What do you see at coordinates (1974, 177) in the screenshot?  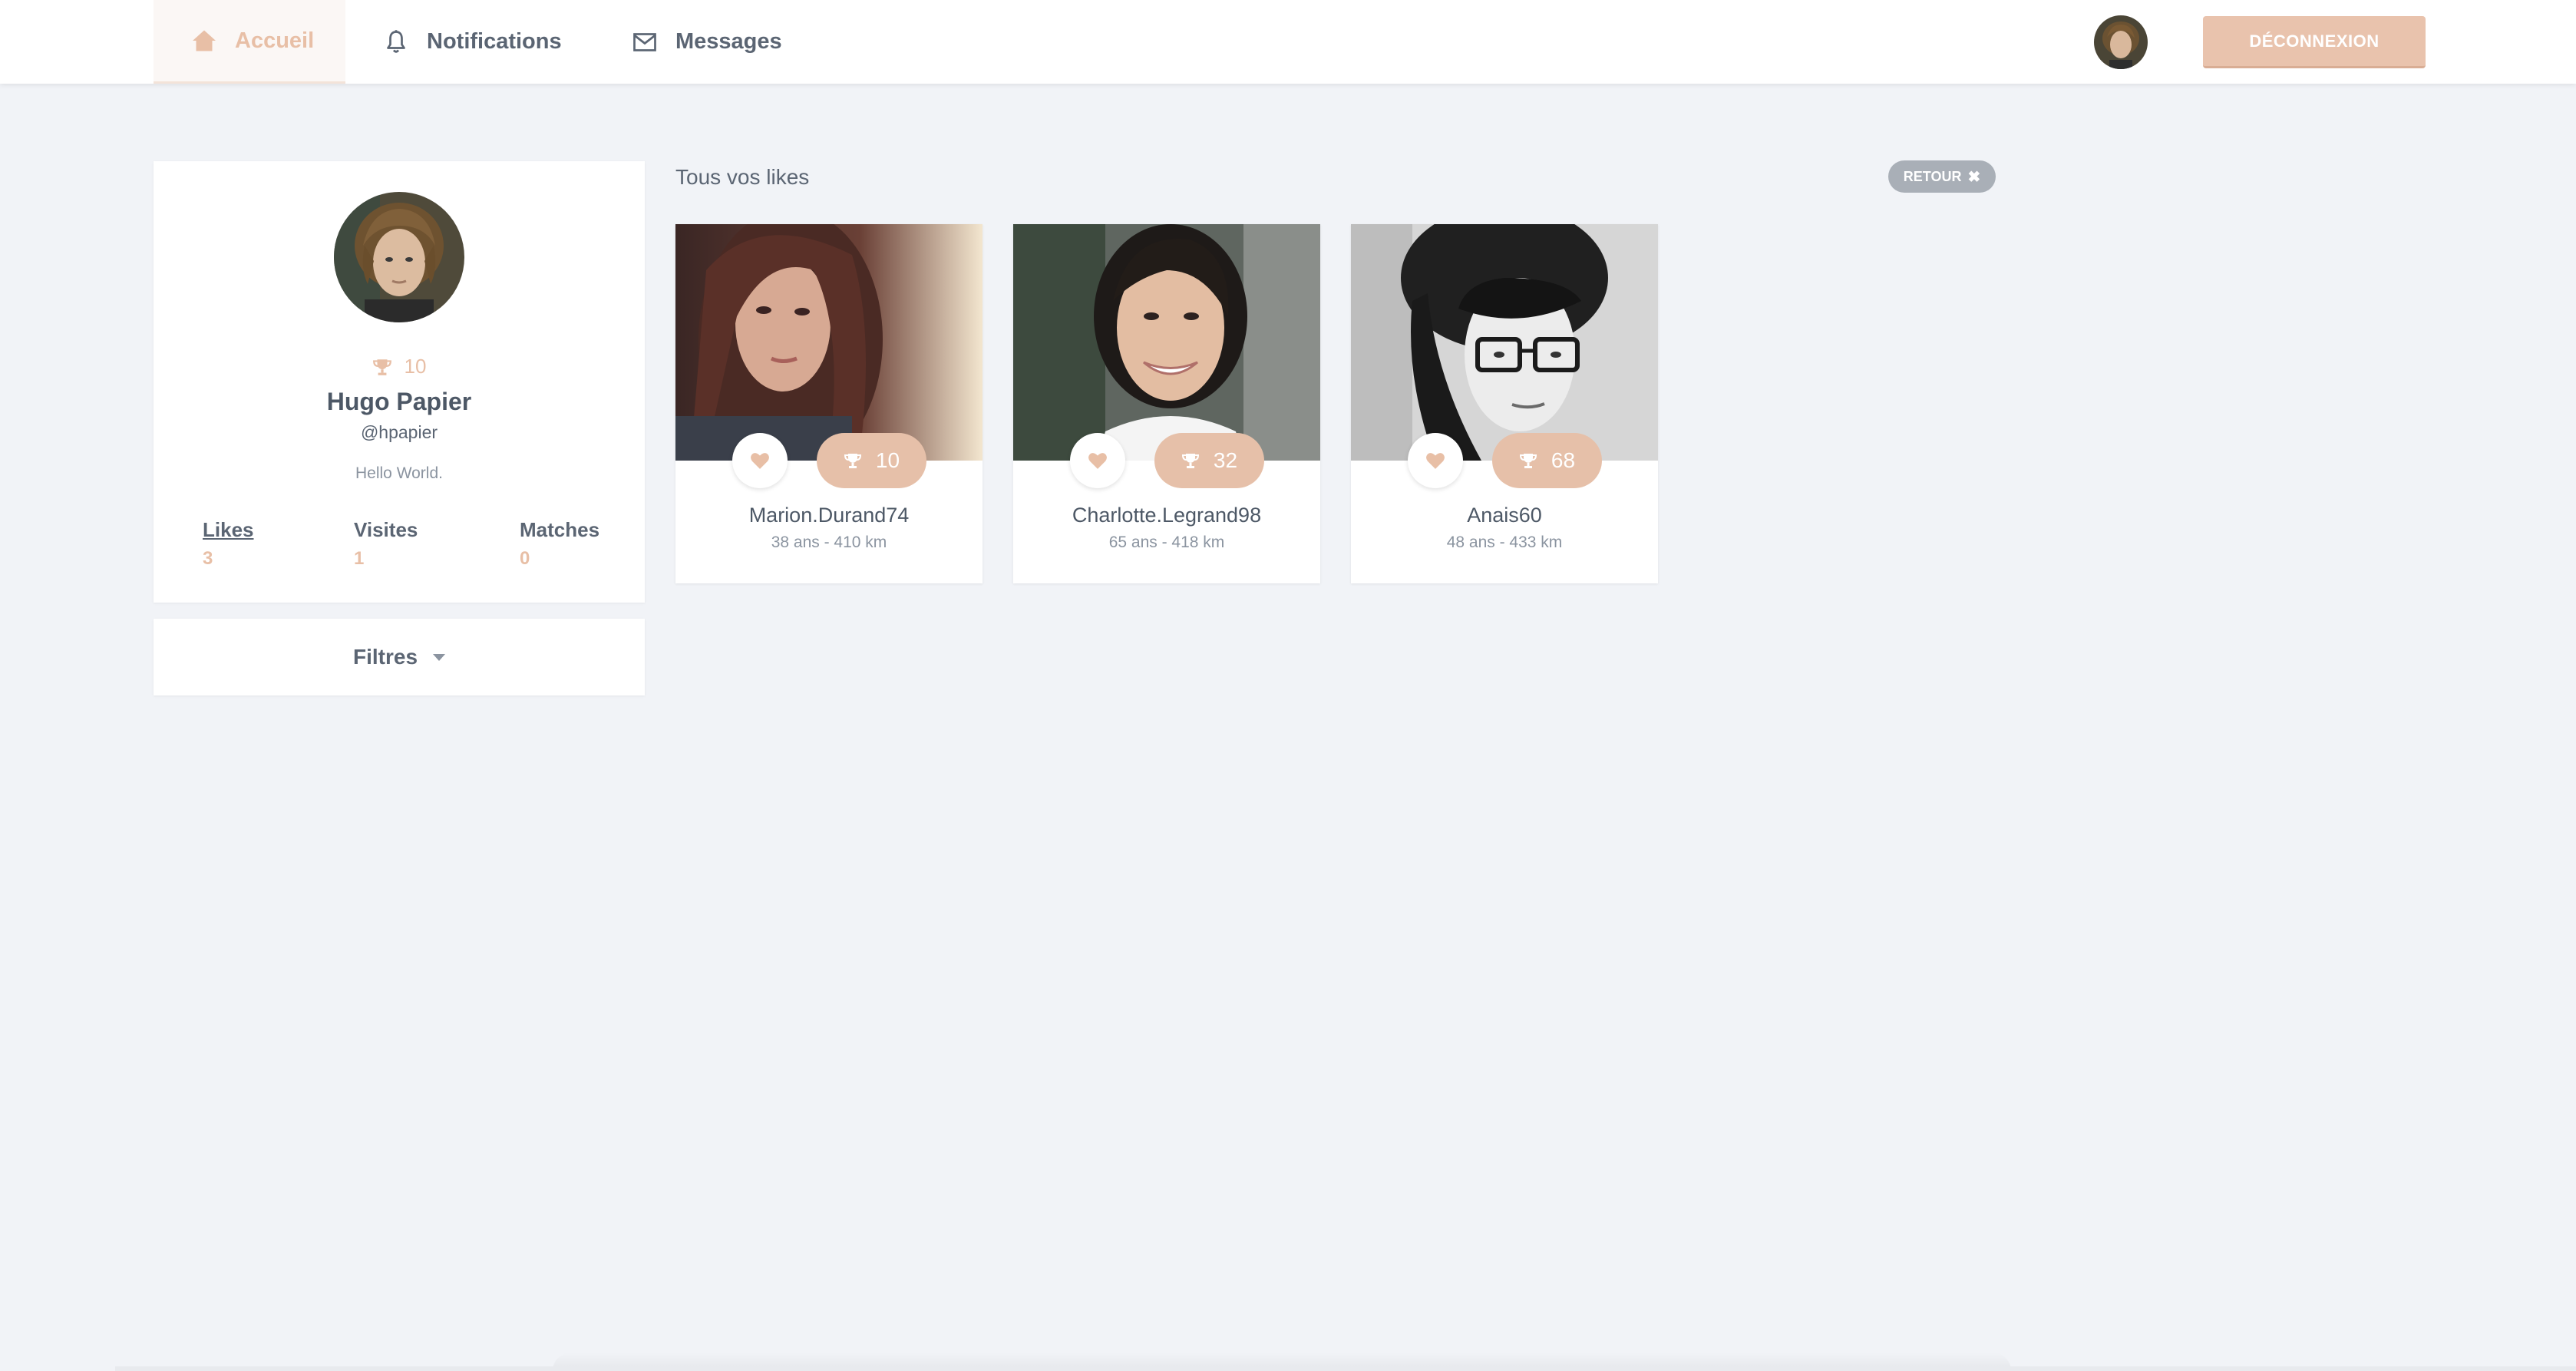 I see `close-icon: ✖` at bounding box center [1974, 177].